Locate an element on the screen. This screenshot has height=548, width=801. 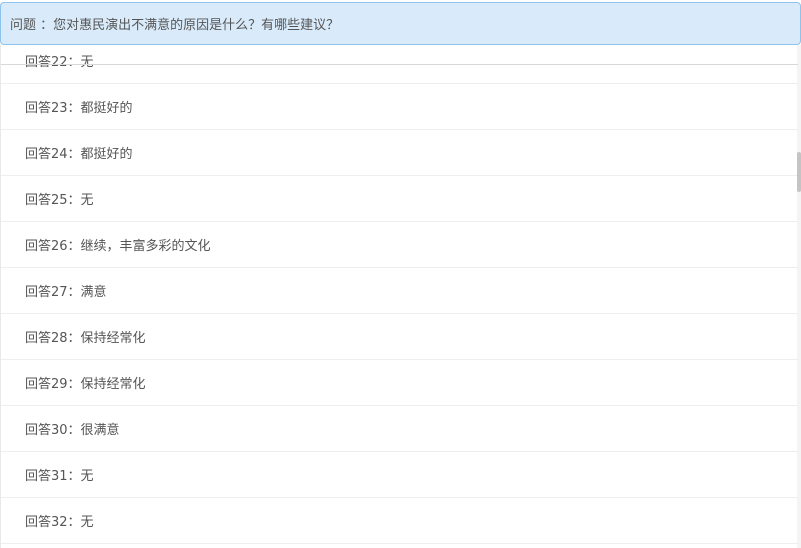
answer-item: 回答32：无 is located at coordinates (399, 521).